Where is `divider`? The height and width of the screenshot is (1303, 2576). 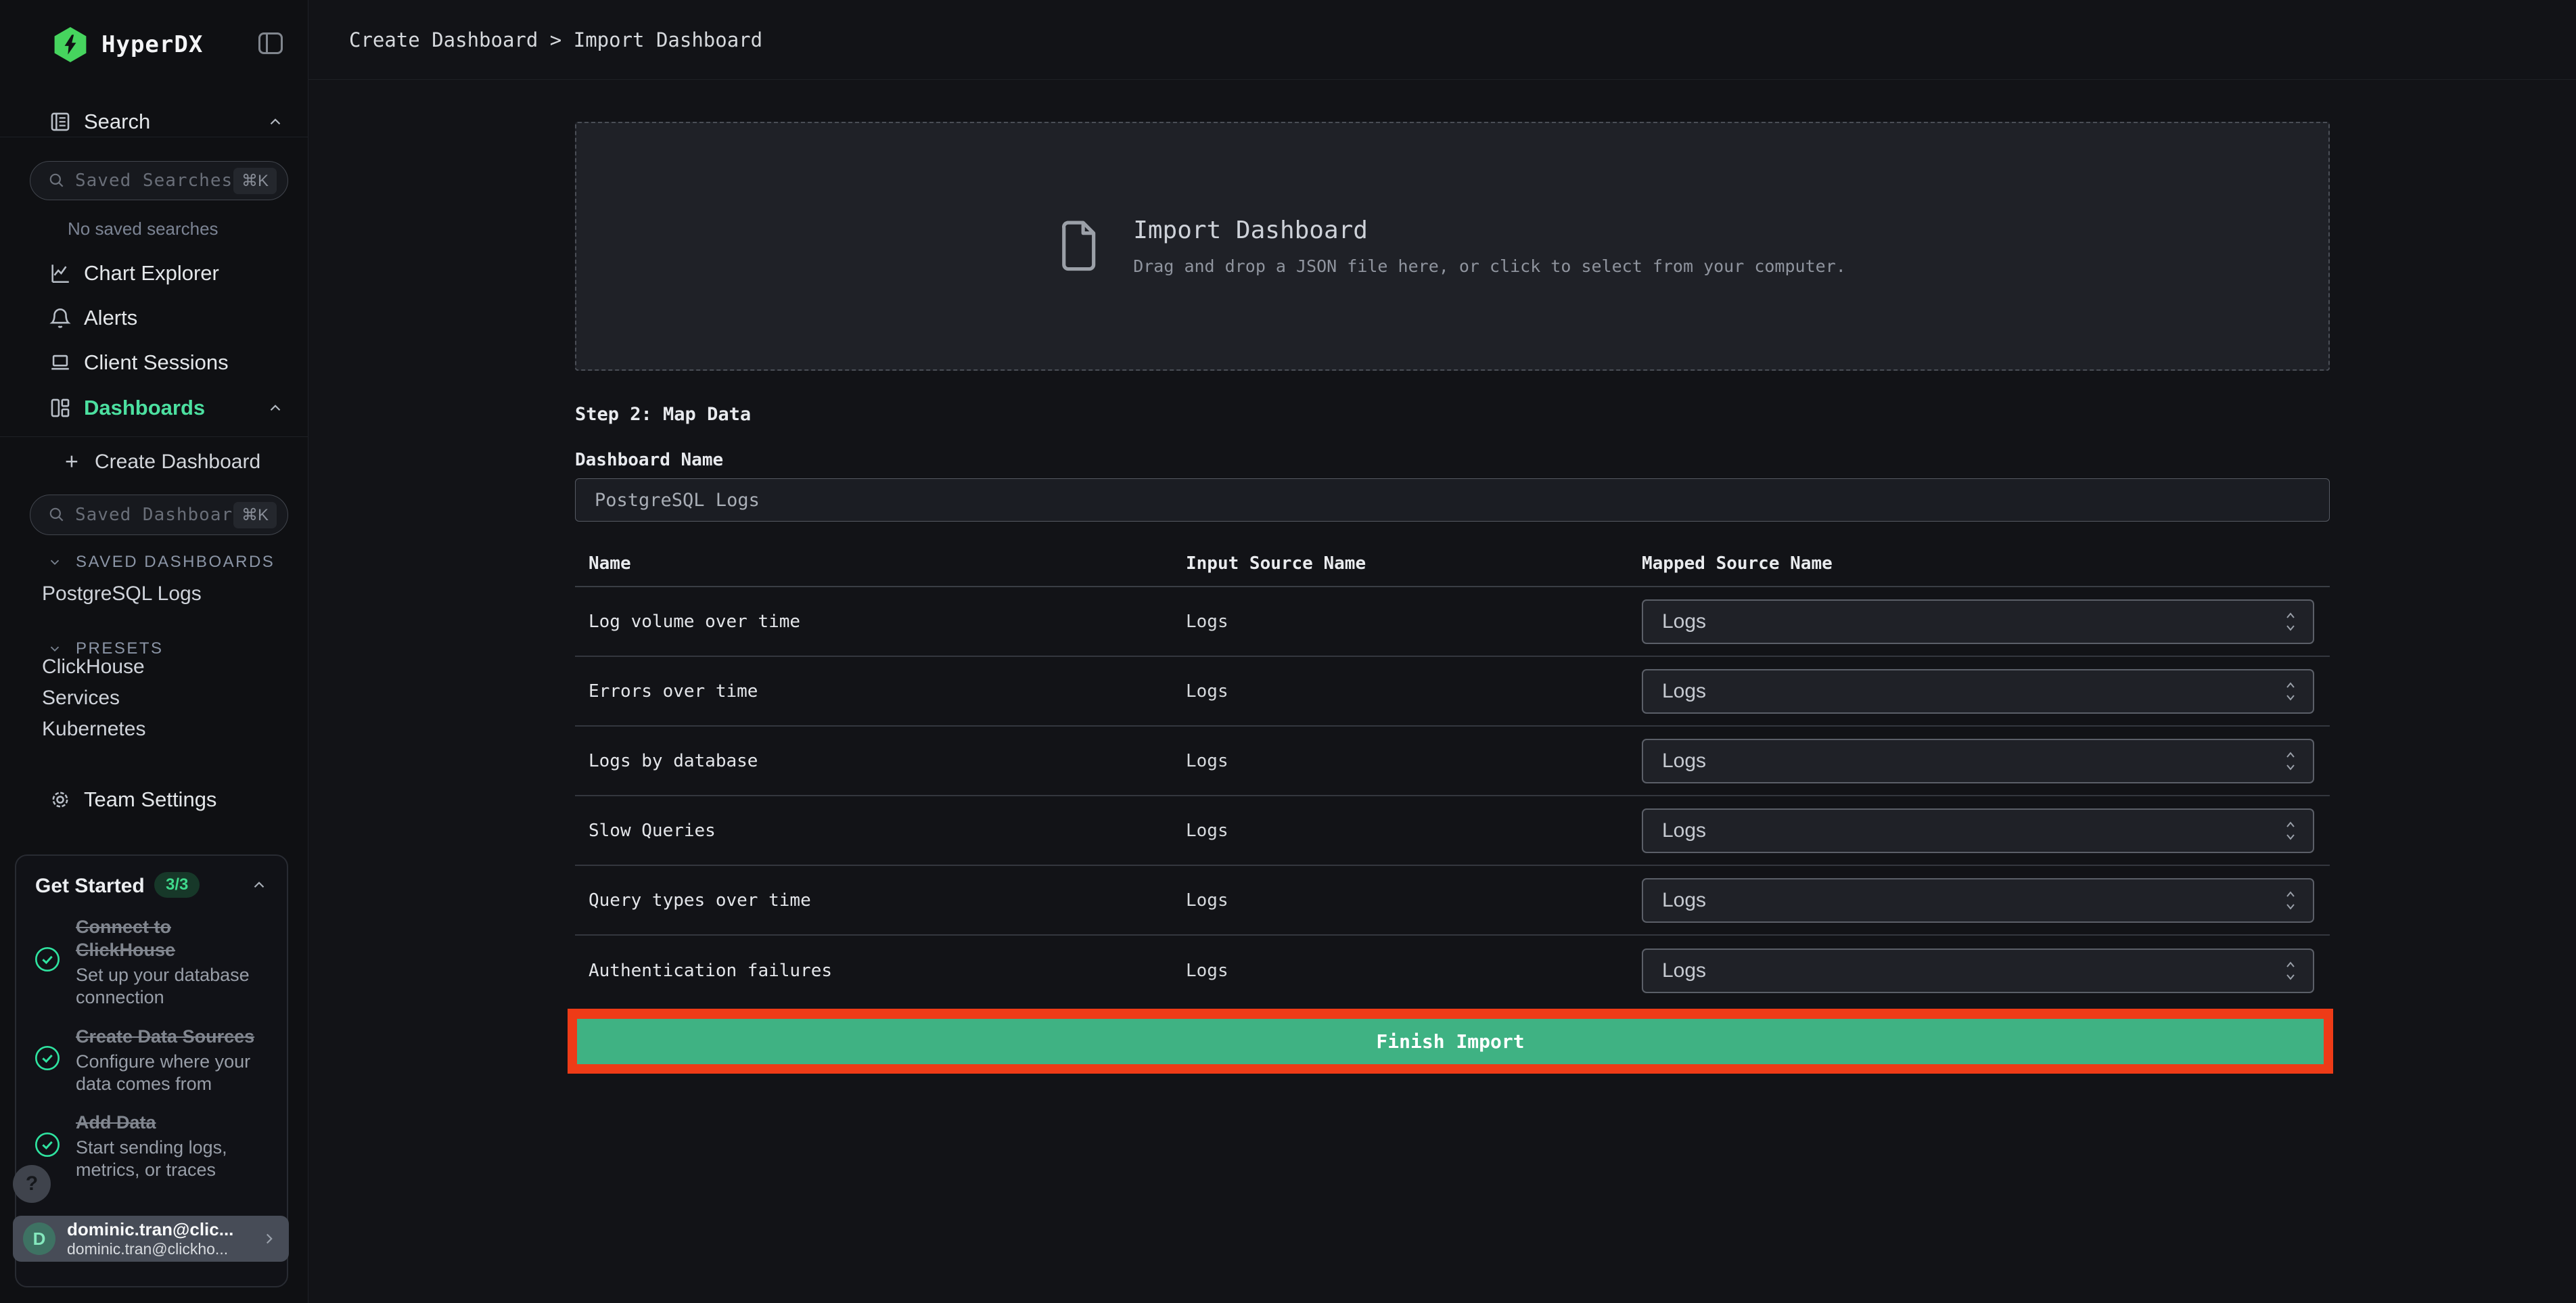 divider is located at coordinates (154, 436).